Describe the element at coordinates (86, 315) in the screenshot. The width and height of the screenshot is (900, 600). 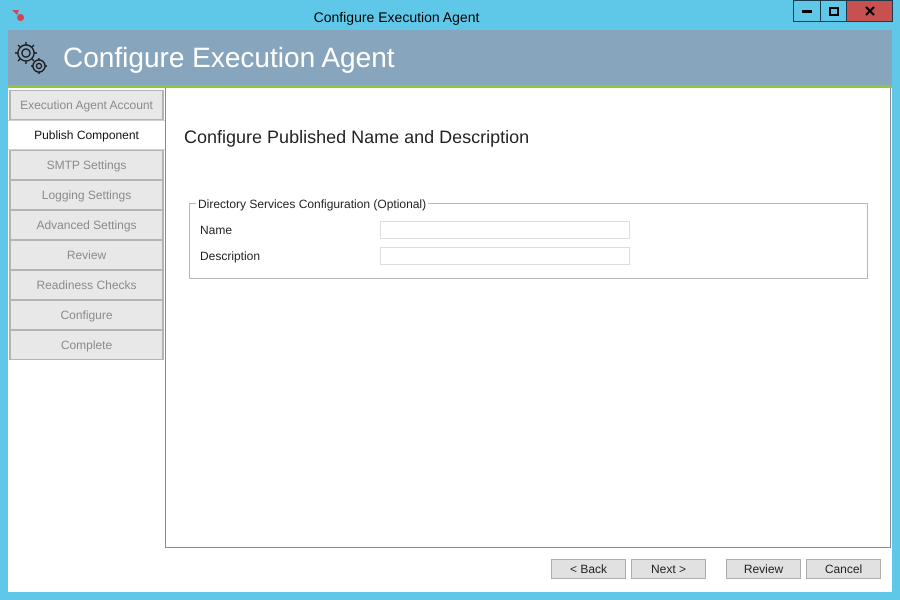
I see `step-tab: Configure` at that location.